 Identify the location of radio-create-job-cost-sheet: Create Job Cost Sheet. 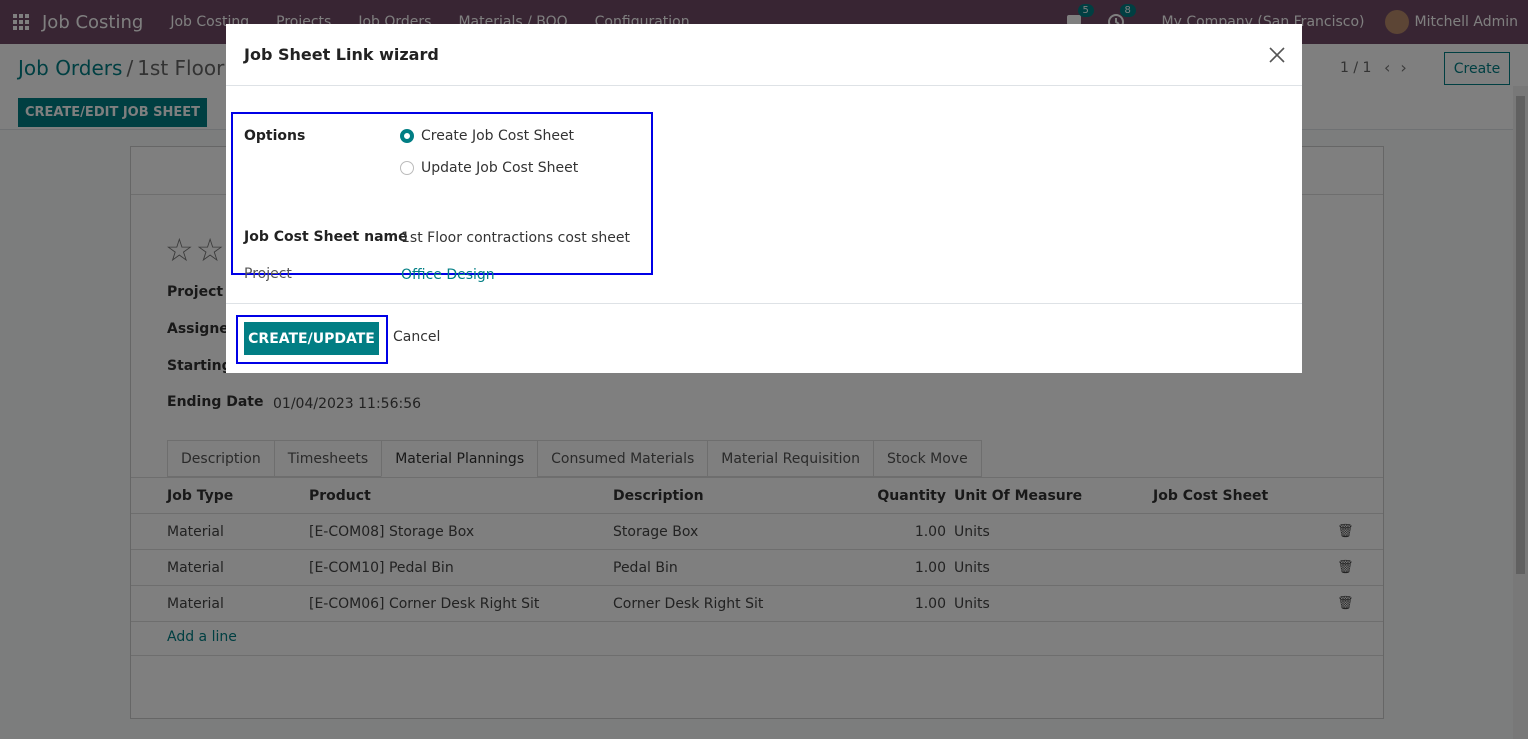
(487, 136).